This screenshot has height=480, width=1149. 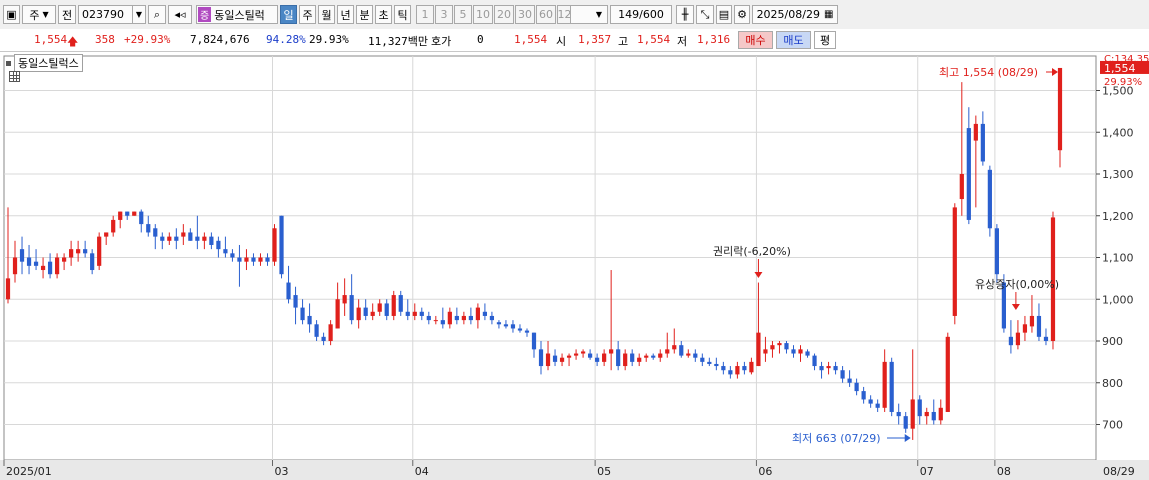 What do you see at coordinates (402, 14) in the screenshot?
I see `tab-7: 틱` at bounding box center [402, 14].